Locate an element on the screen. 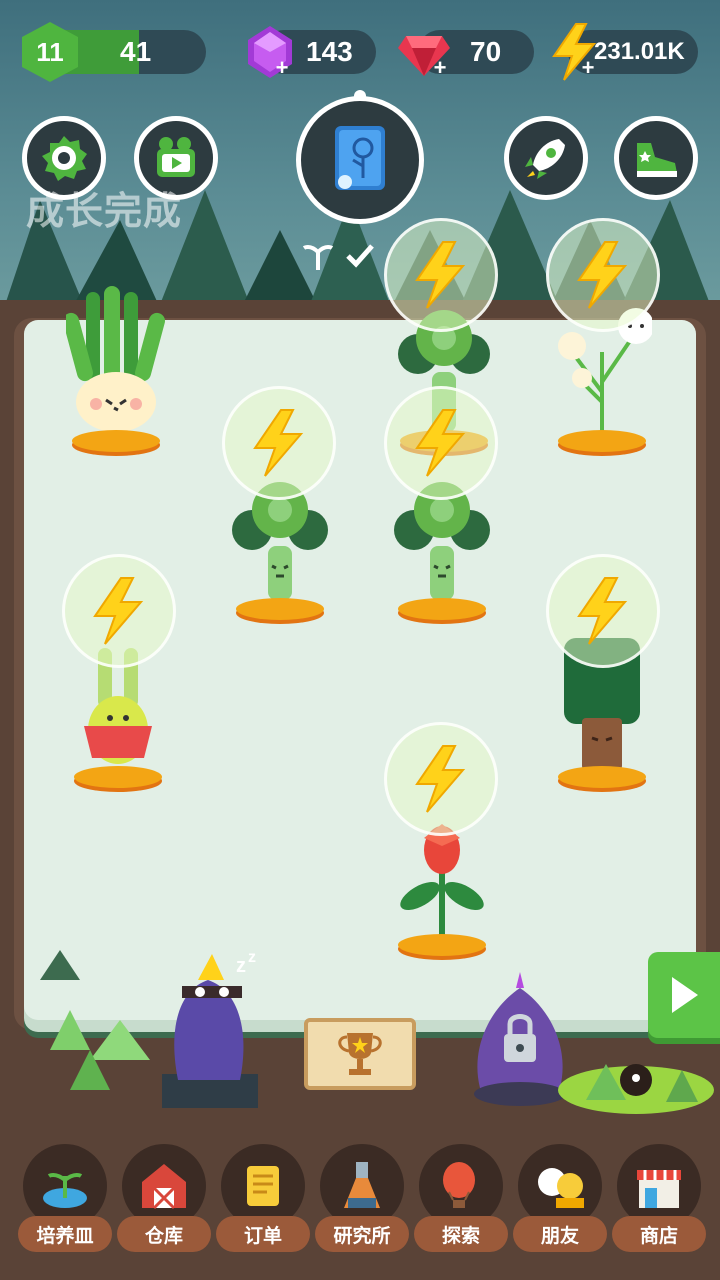  rubies-plus-icon: + is located at coordinates (440, 68).